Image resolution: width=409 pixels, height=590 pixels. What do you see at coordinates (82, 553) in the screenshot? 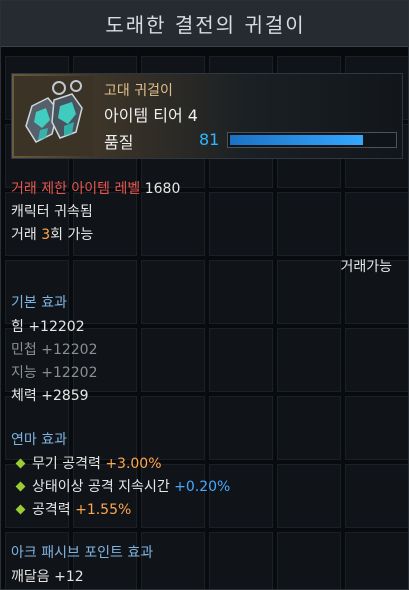
I see `ark-passive-heading: 아크 패시브 포인트 효과` at bounding box center [82, 553].